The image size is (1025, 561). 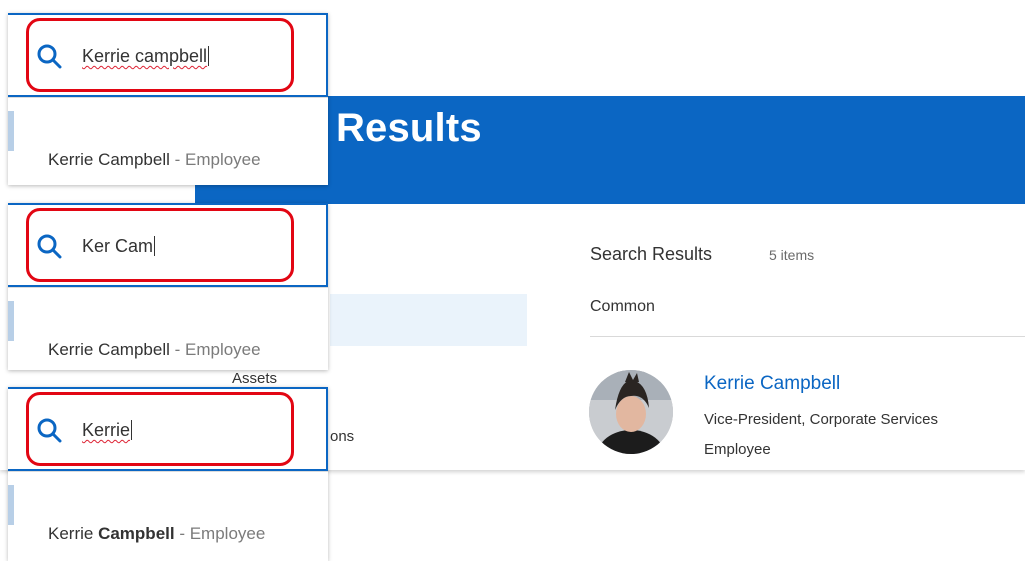 What do you see at coordinates (821, 419) in the screenshot?
I see `result-person-title: Vice-President, Corporate Services` at bounding box center [821, 419].